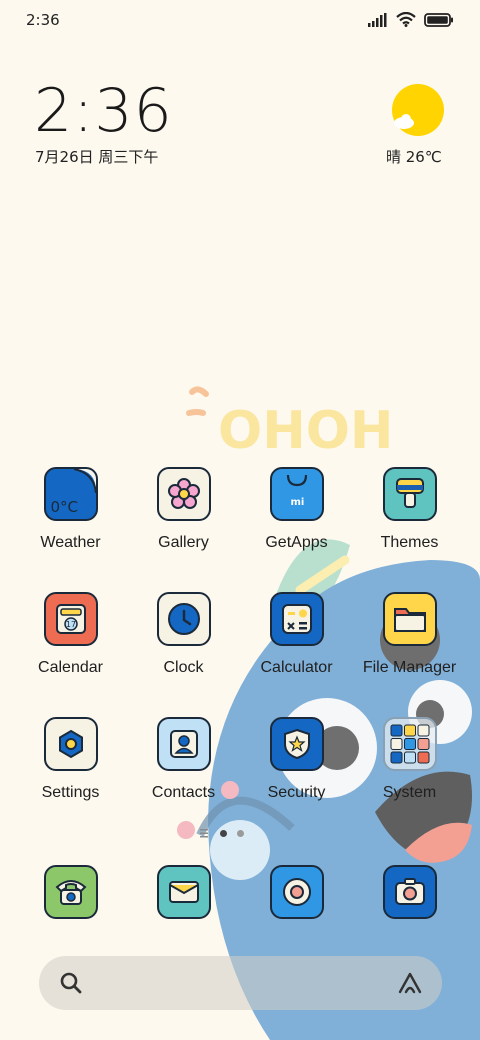  Describe the element at coordinates (406, 19) in the screenshot. I see `wifi-icon` at that location.